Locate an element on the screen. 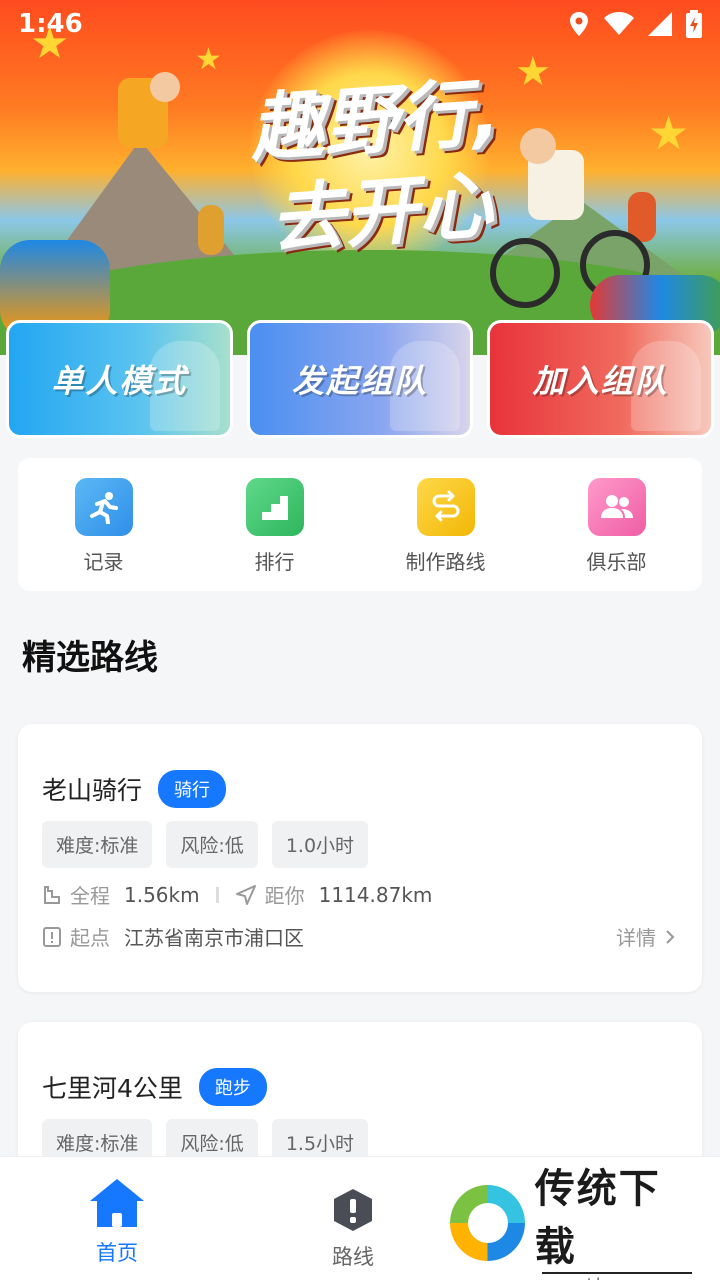 Image resolution: width=720 pixels, height=1280 pixels. running-icon is located at coordinates (103, 507).